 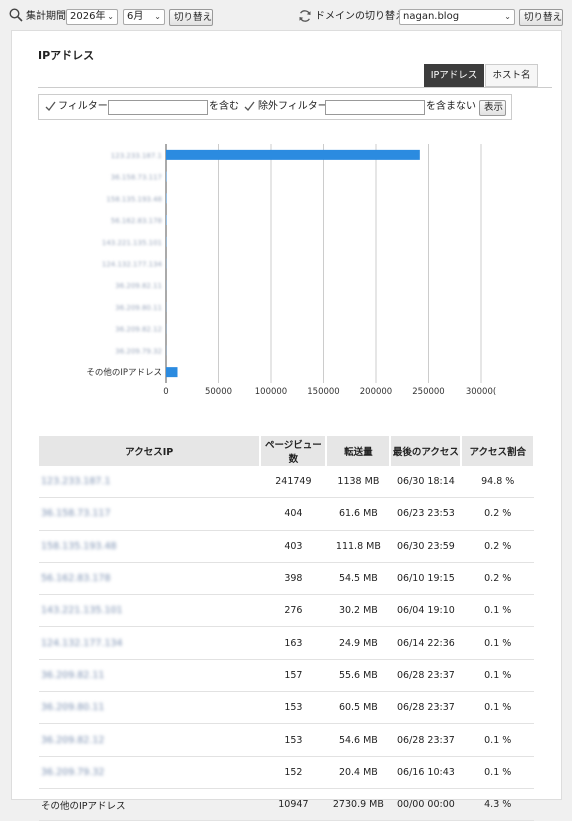 I want to click on cell-pageviews: 276, so click(x=293, y=611).